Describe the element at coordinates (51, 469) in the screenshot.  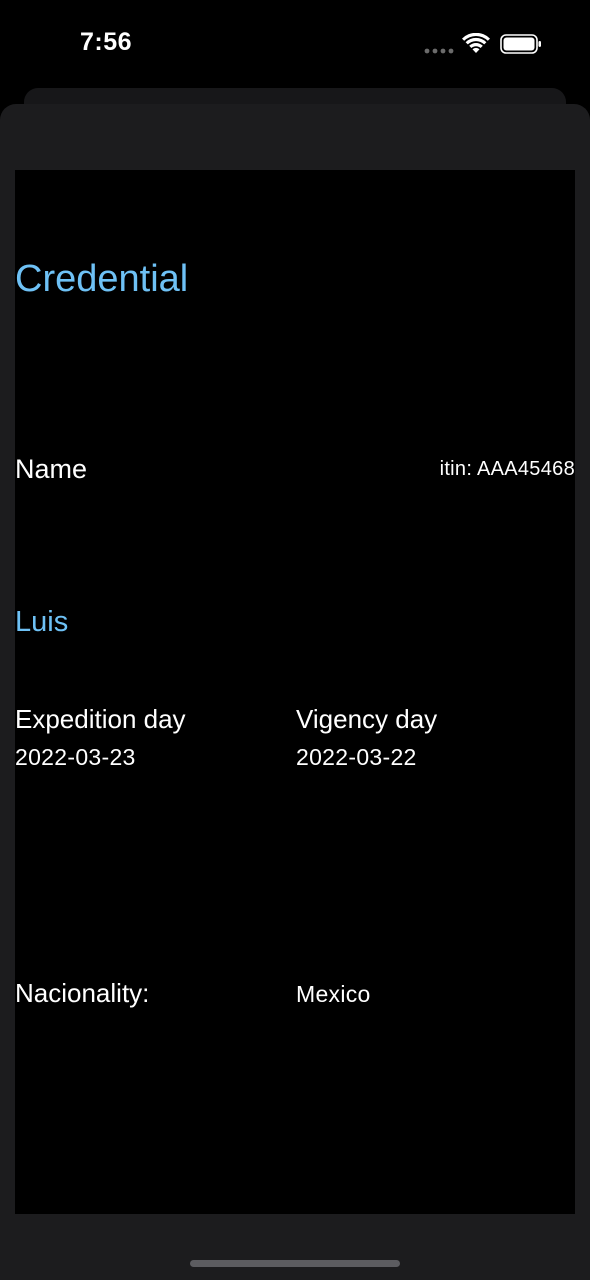
I see `name-label: Name` at that location.